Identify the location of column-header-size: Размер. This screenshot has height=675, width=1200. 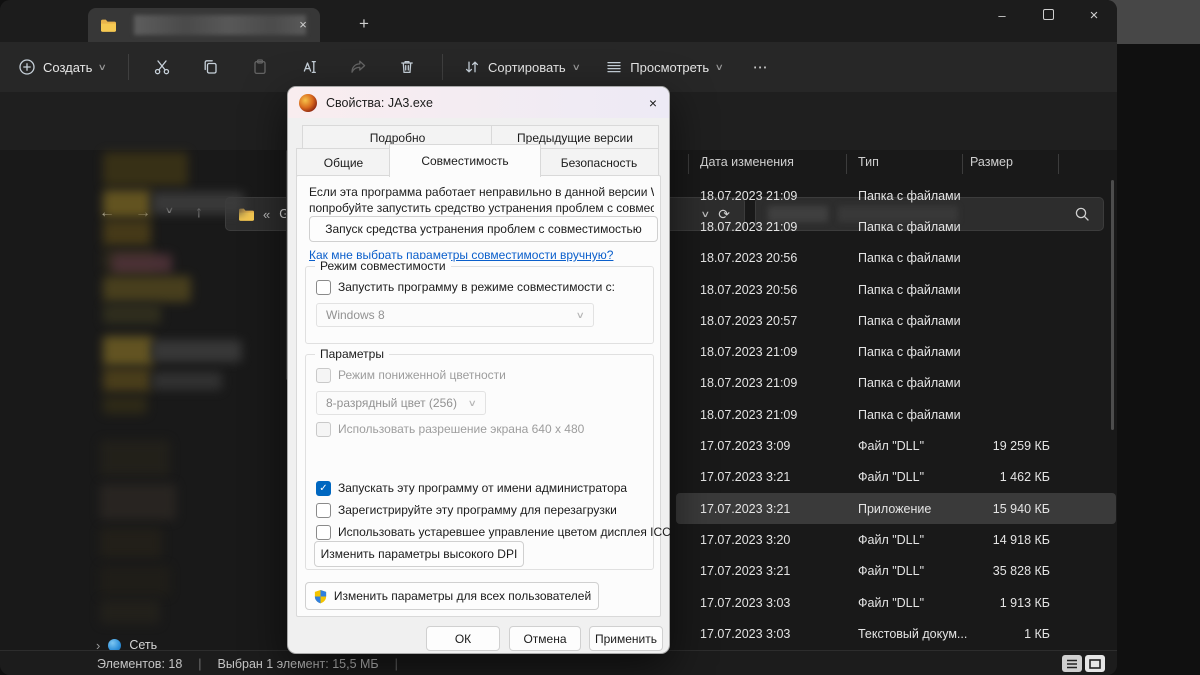
(991, 162).